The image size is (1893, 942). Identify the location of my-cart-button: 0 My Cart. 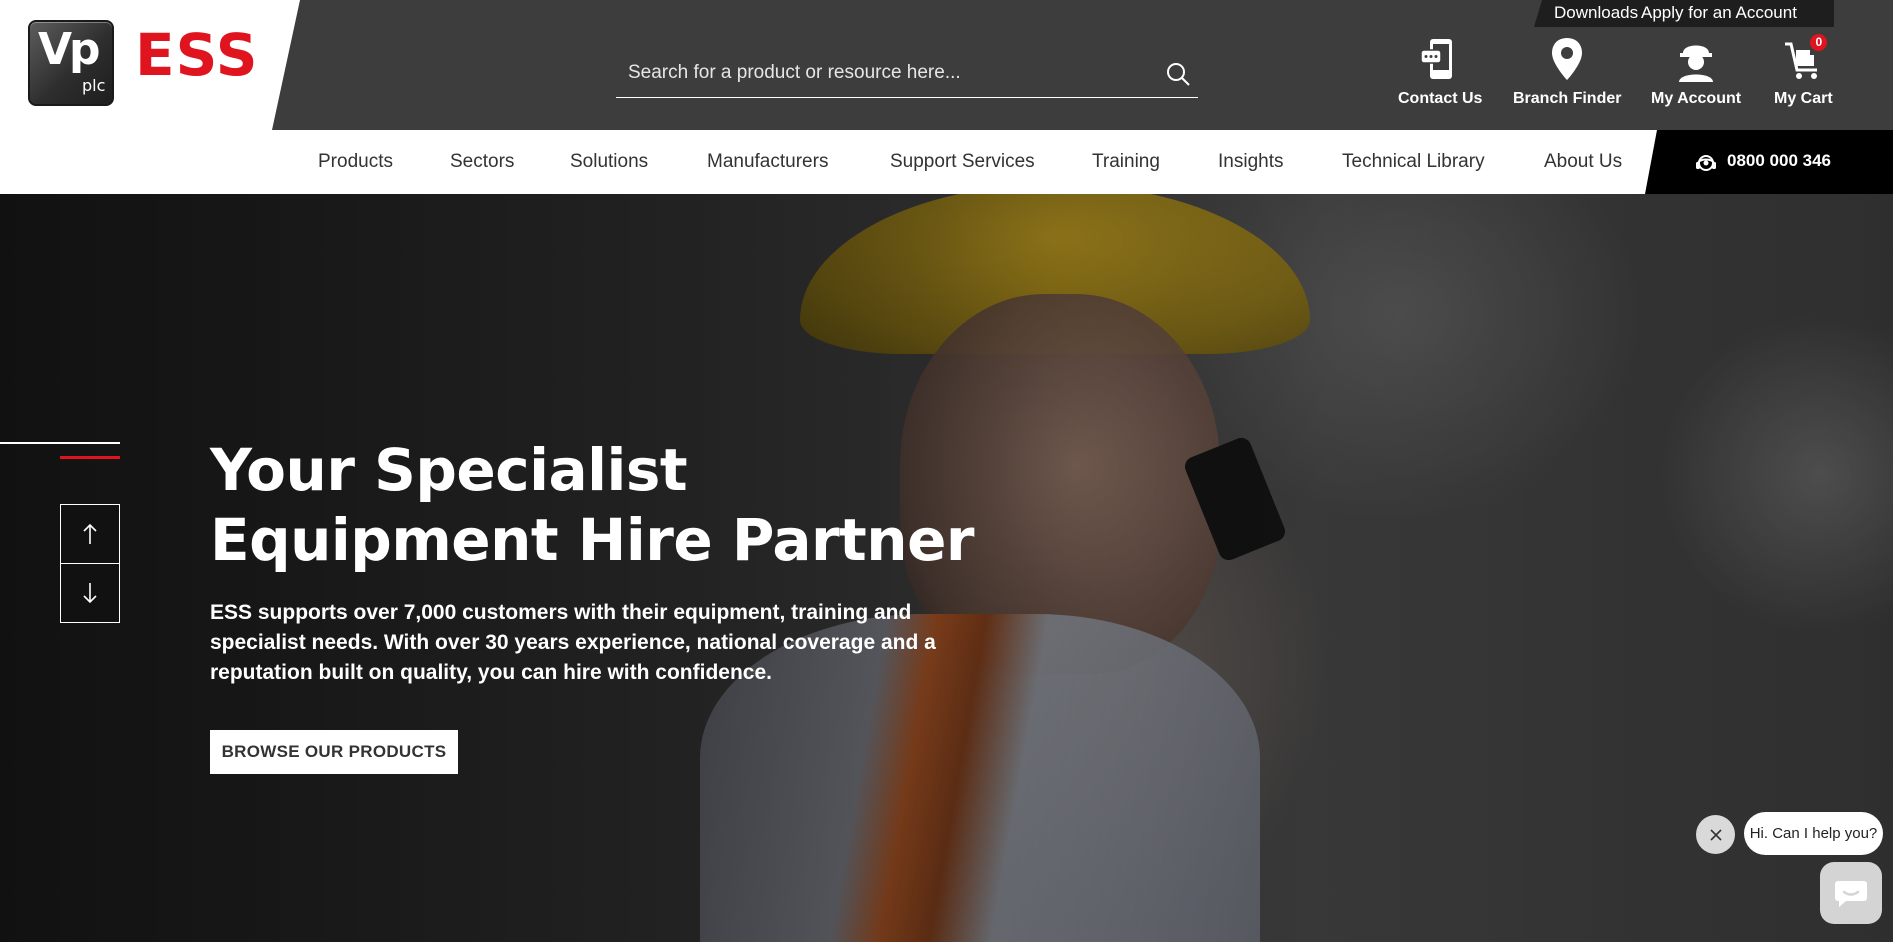
(1803, 71).